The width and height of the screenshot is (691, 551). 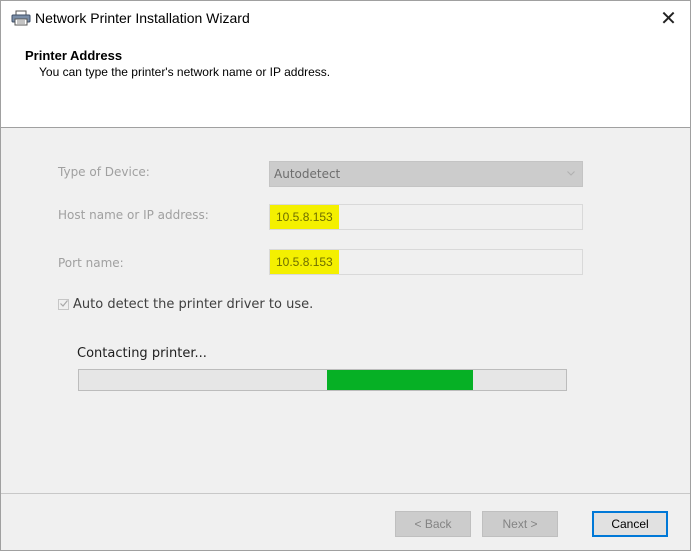 I want to click on back-button: < Back, so click(x=433, y=524).